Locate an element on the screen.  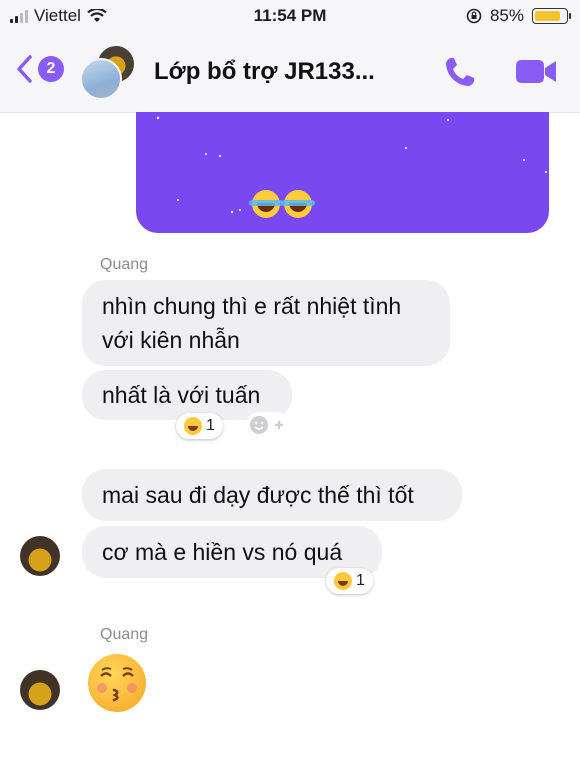
status-bar: Viettel 11:54 PM 85% is located at coordinates (290, 17).